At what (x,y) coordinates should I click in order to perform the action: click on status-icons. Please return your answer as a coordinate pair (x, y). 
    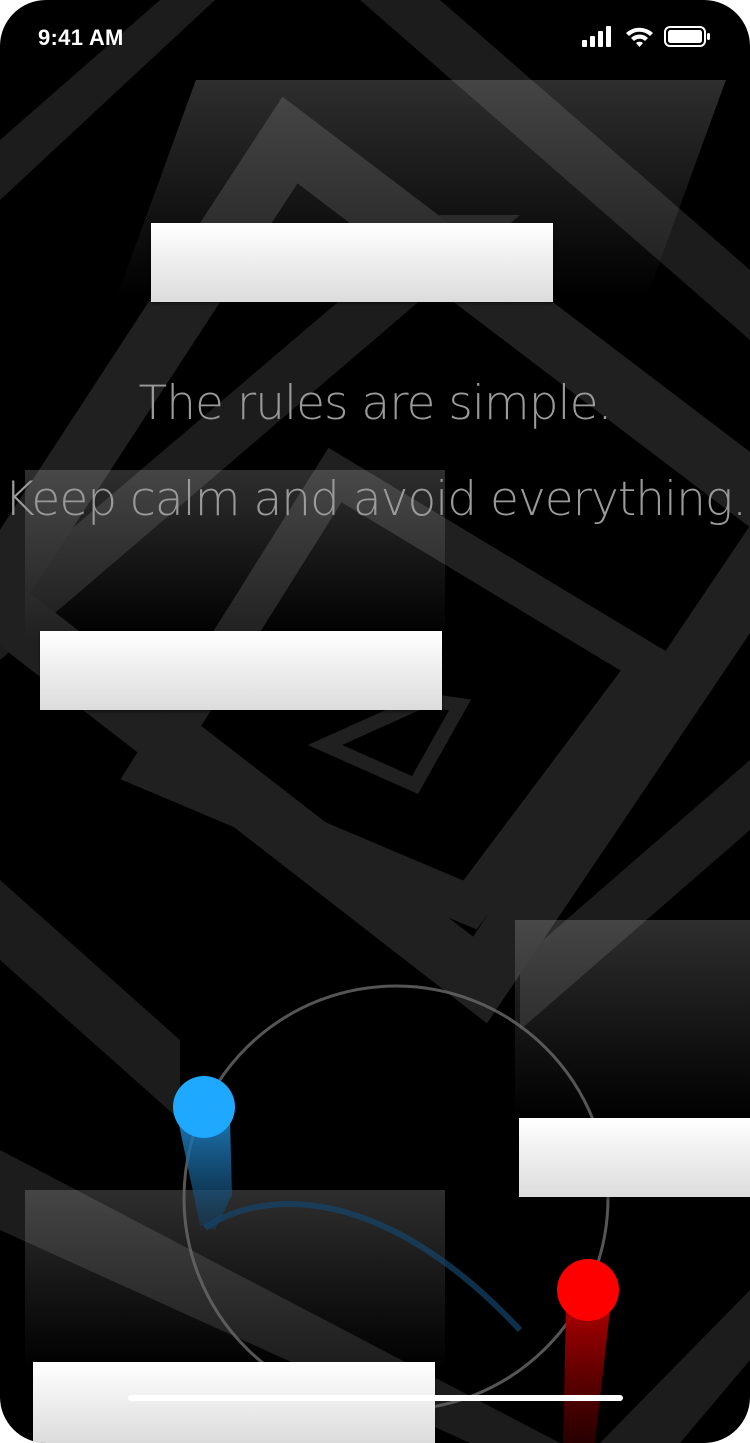
    Looking at the image, I should click on (646, 36).